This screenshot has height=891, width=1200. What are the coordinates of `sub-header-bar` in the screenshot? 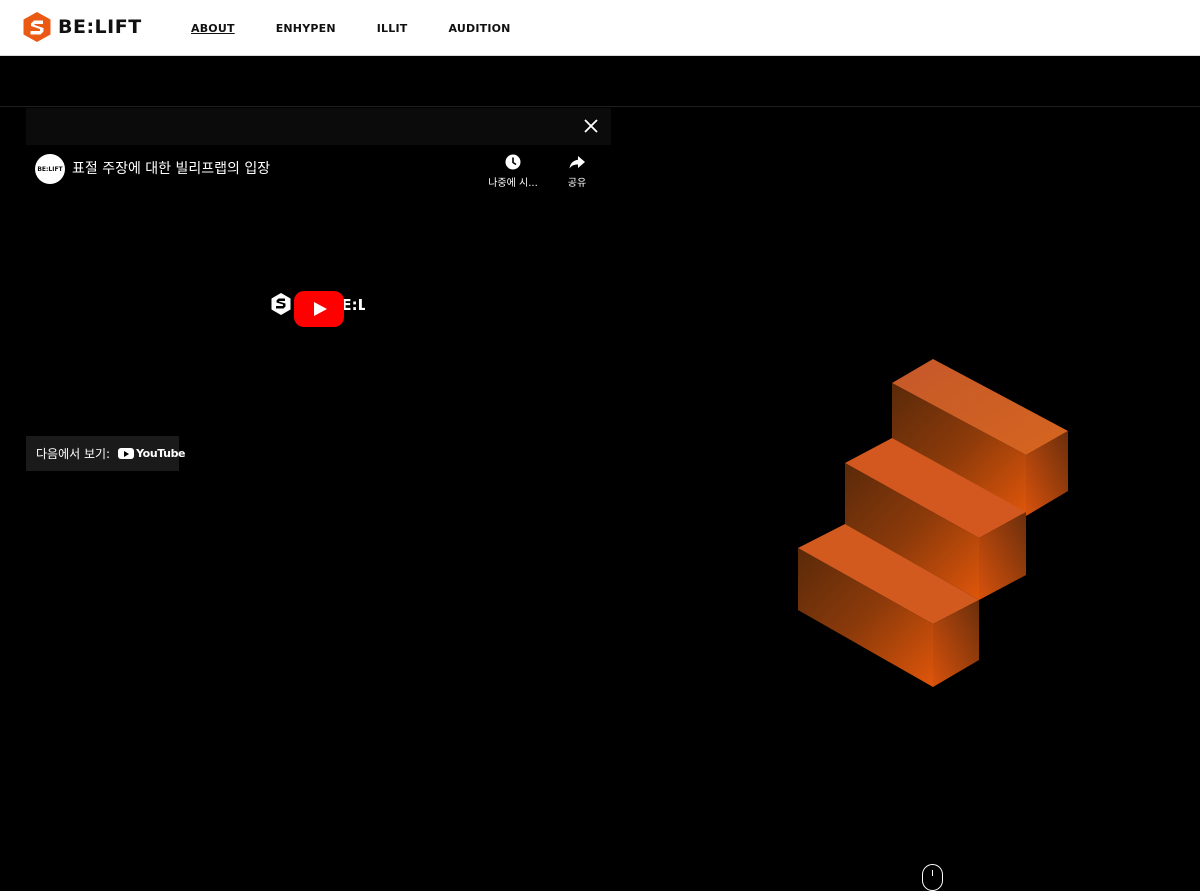 It's located at (600, 82).